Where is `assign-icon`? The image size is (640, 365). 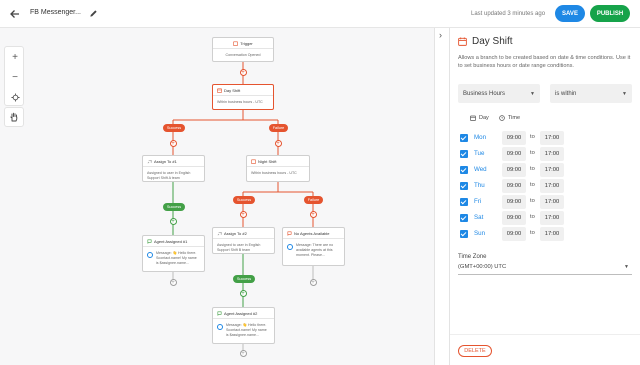
assign-icon is located at coordinates (219, 233).